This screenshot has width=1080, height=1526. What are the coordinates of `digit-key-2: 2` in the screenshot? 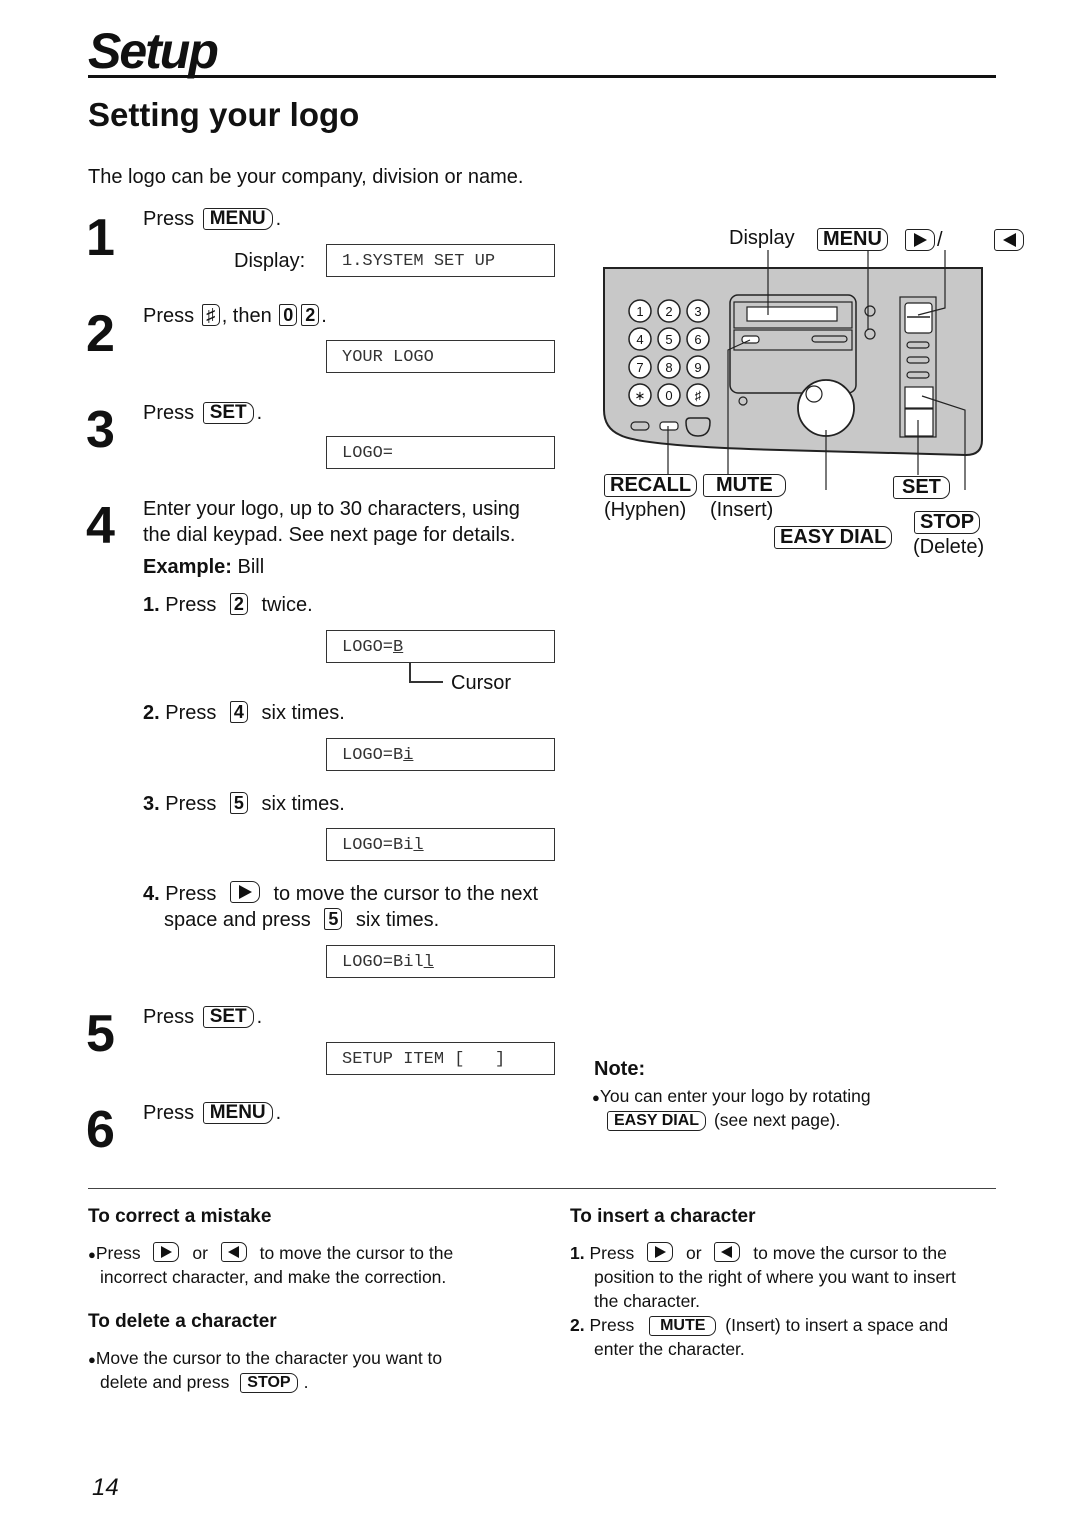 It's located at (238, 604).